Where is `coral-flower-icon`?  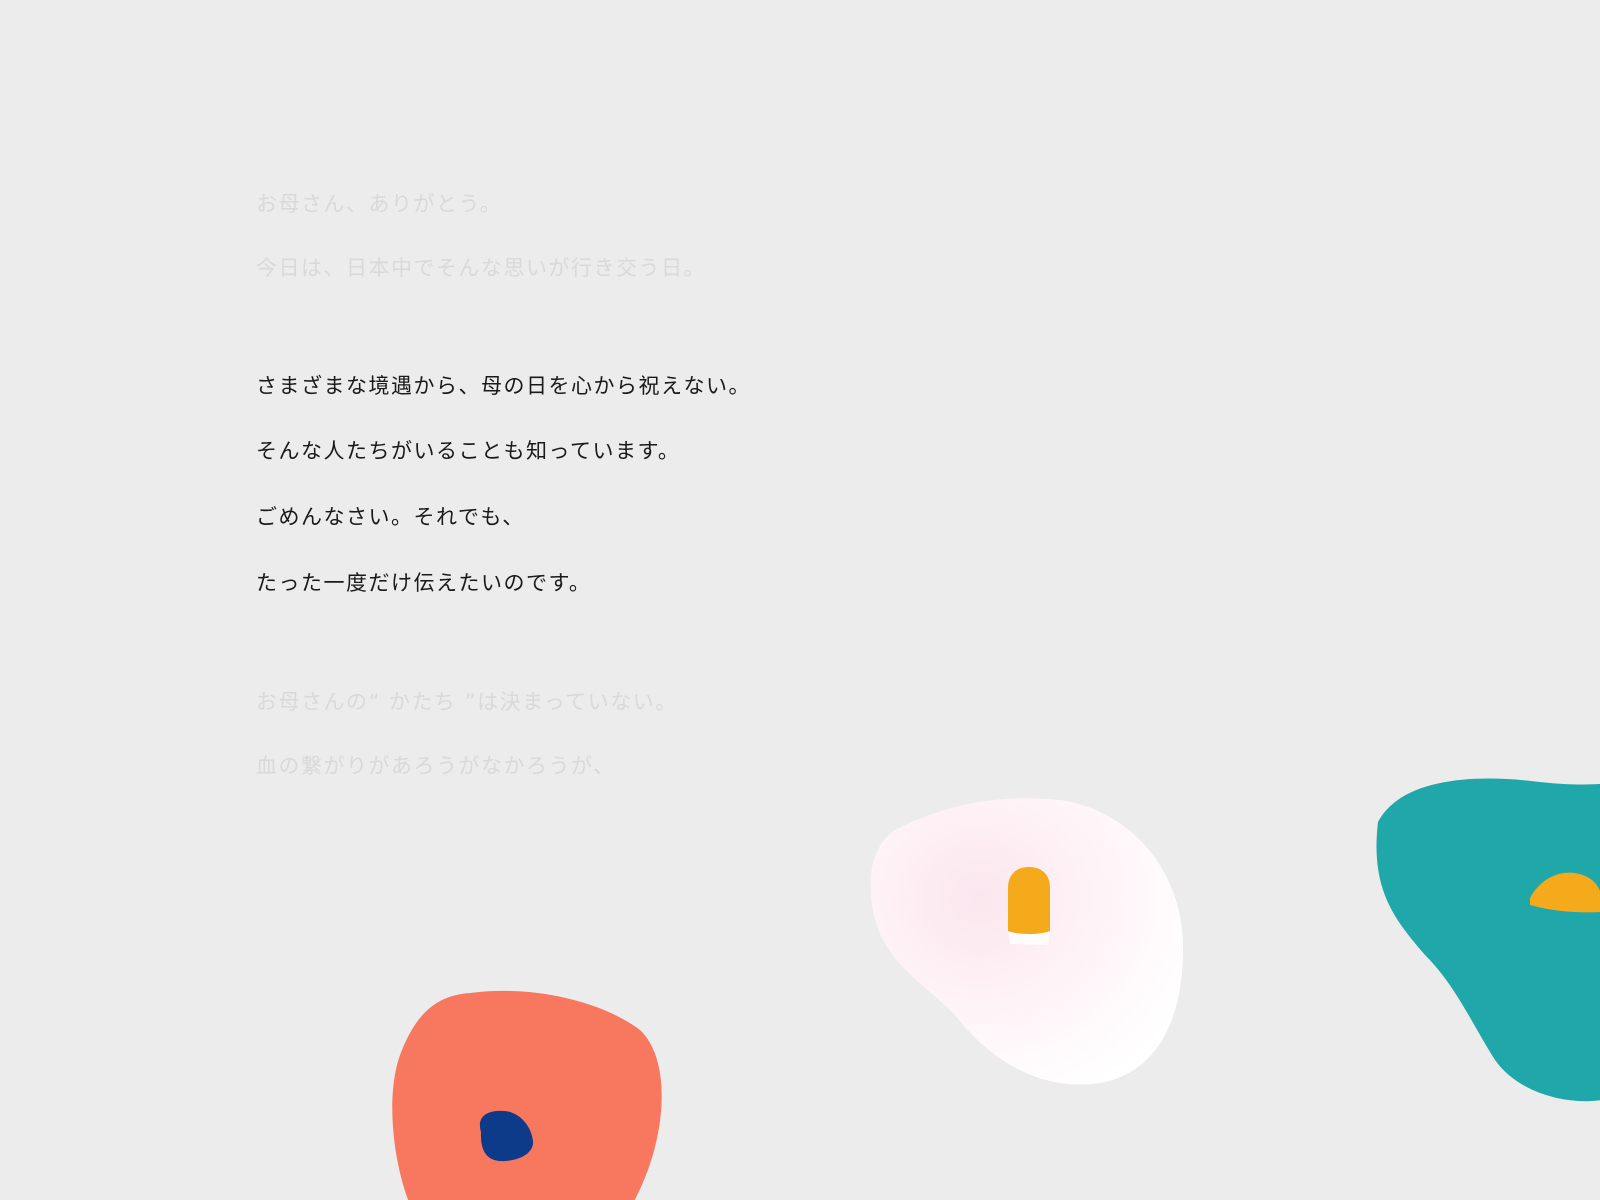
coral-flower-icon is located at coordinates (527, 1095).